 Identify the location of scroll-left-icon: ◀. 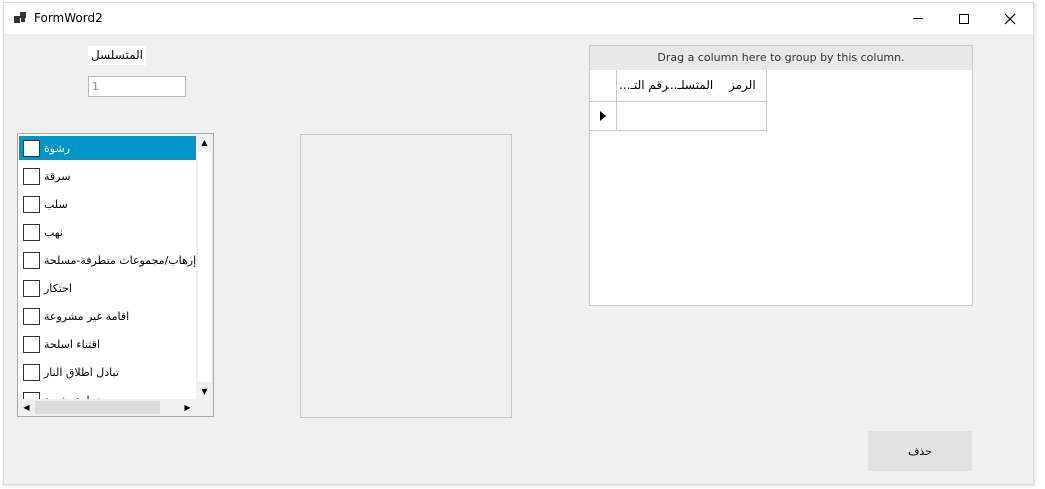
(26, 407).